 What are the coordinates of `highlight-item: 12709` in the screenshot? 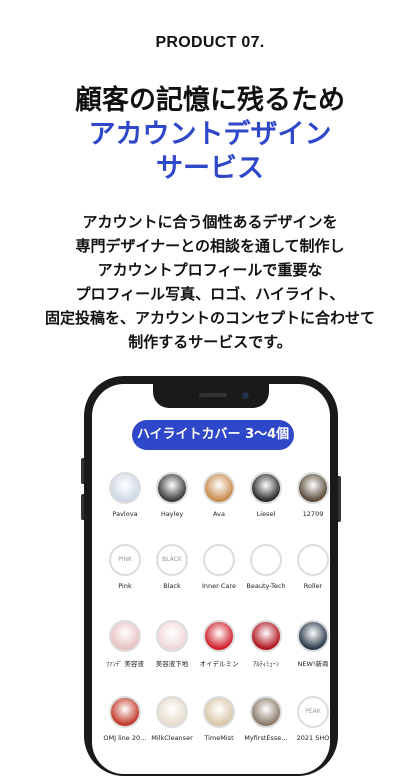 It's located at (310, 495).